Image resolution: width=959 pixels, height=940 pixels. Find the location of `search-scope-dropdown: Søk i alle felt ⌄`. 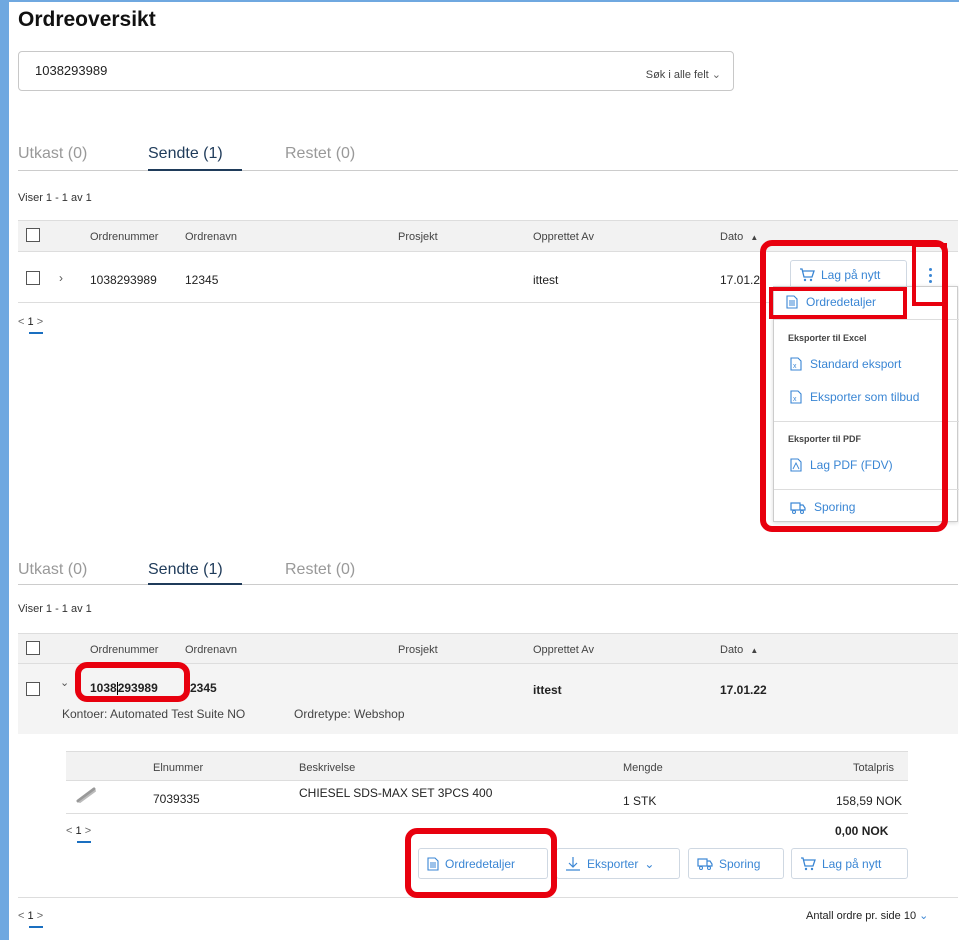

search-scope-dropdown: Søk i alle felt ⌄ is located at coordinates (683, 74).